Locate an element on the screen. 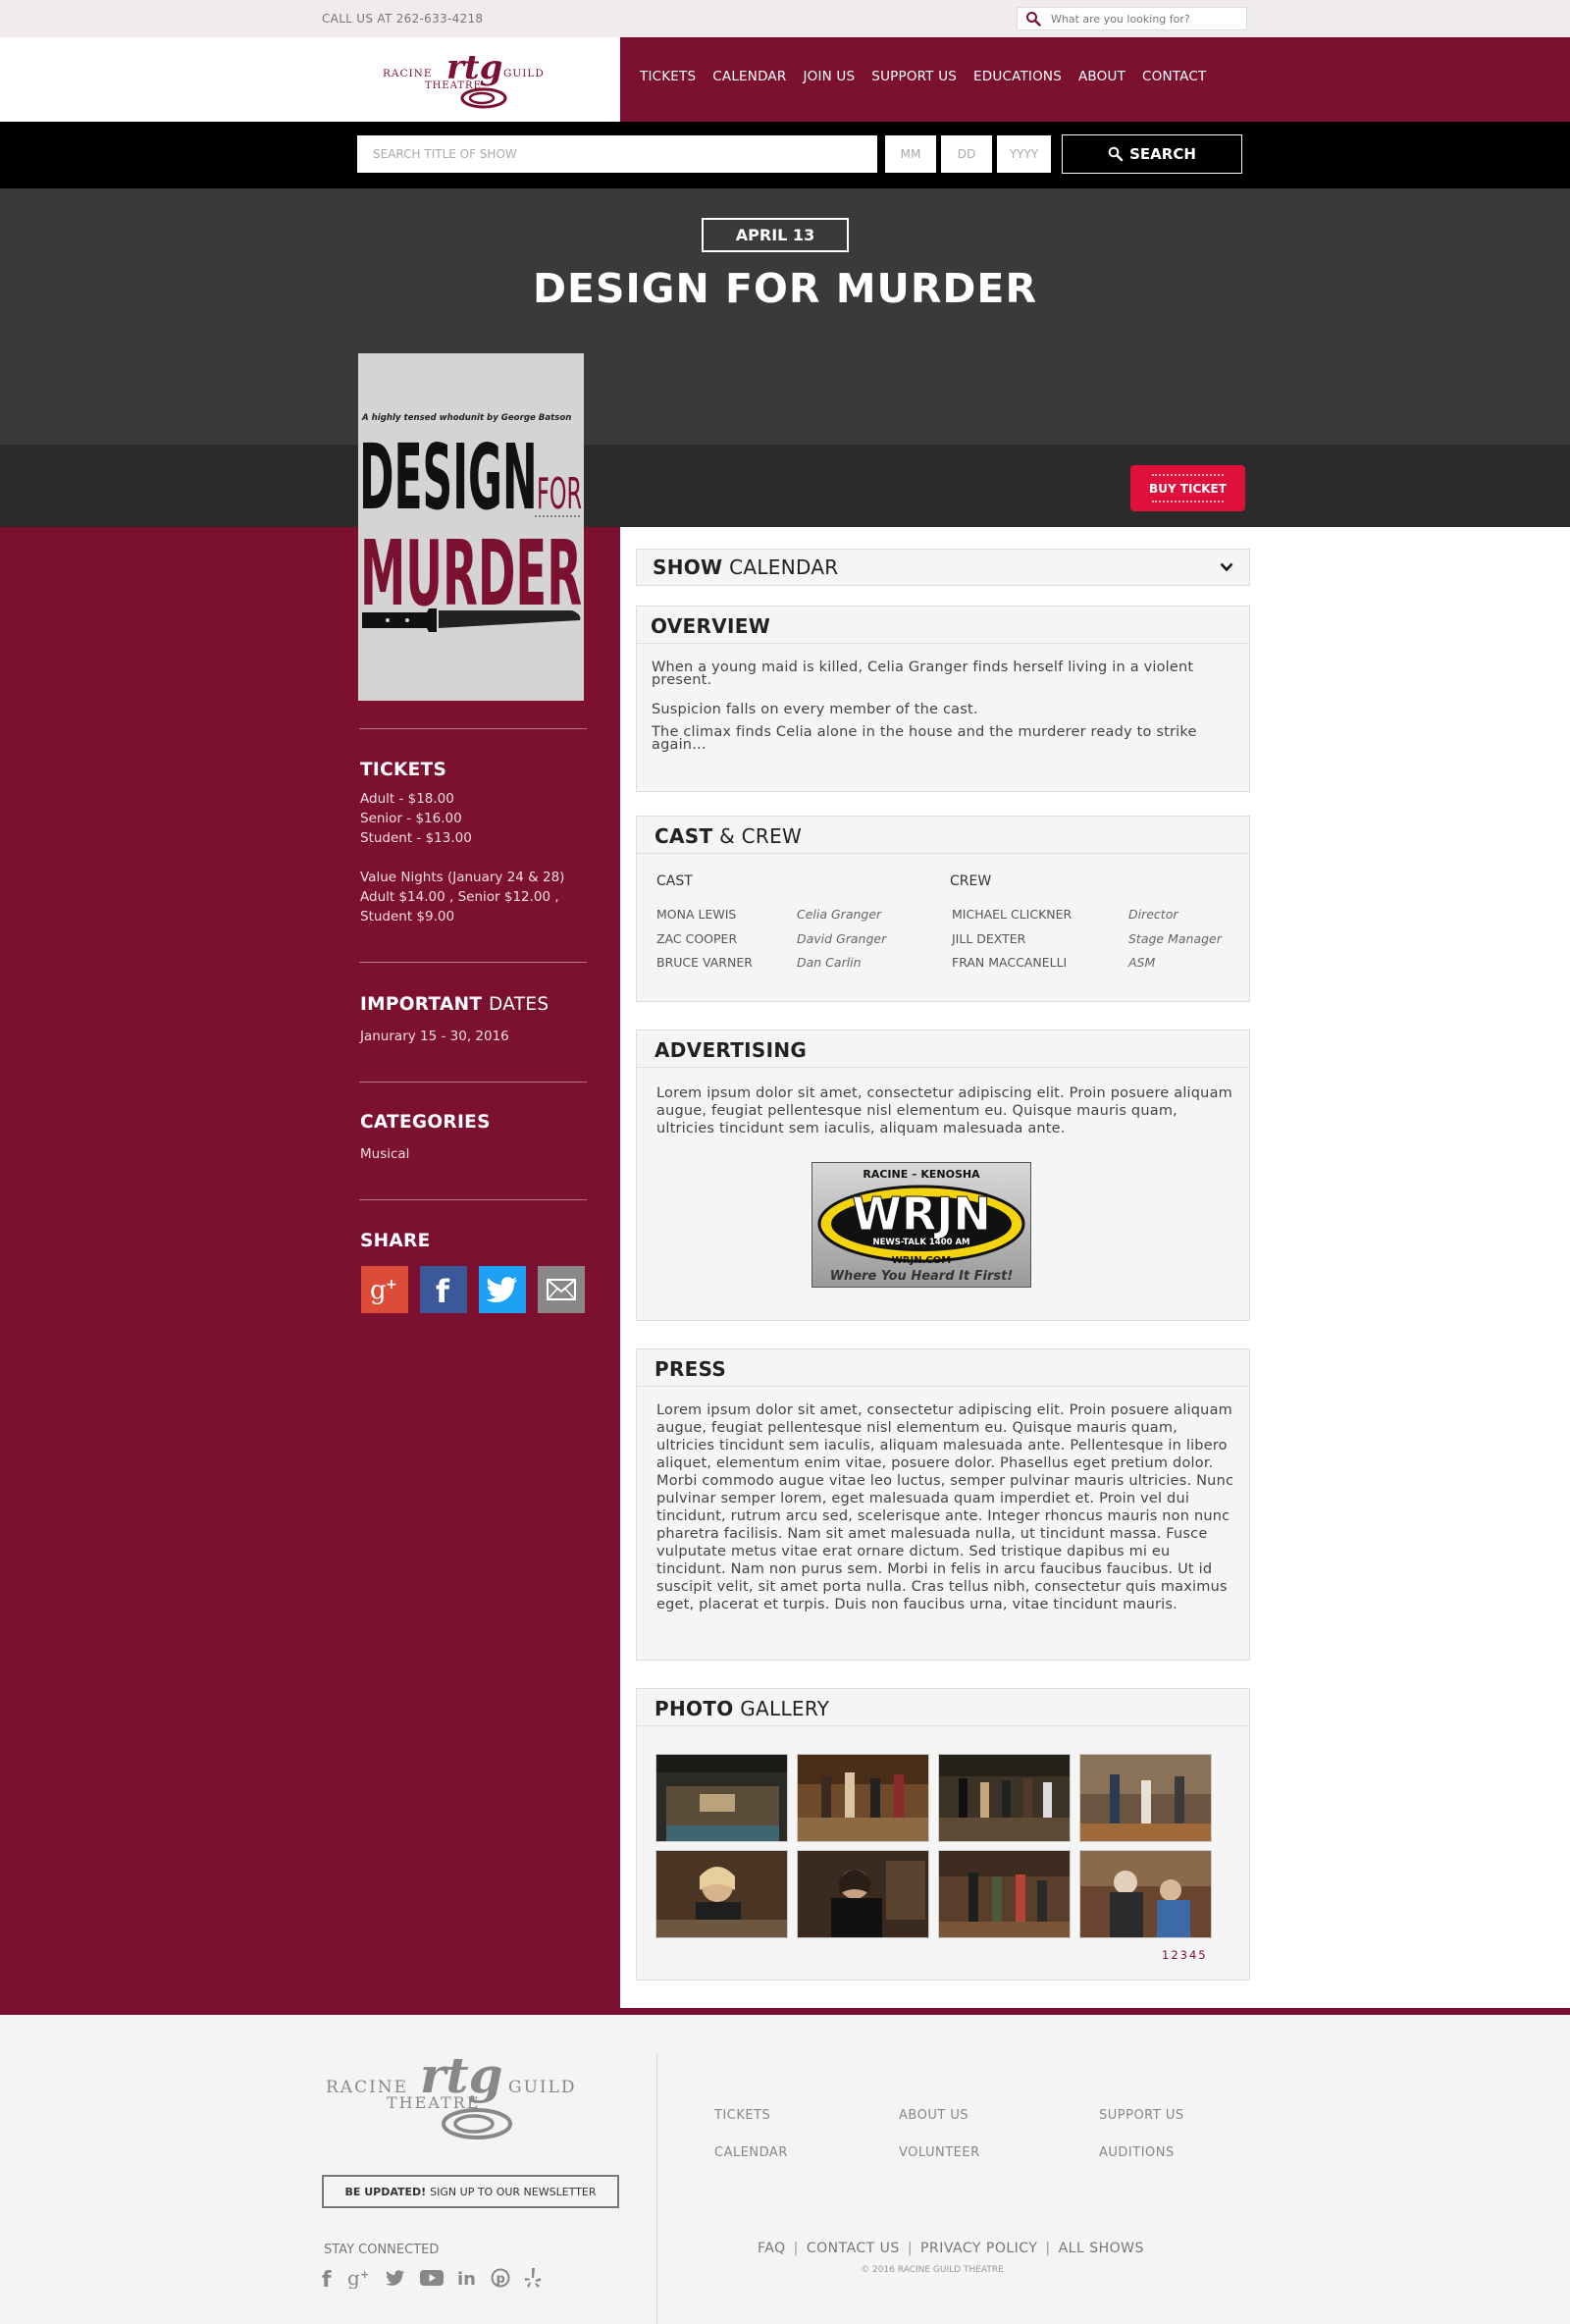 Image resolution: width=1570 pixels, height=2324 pixels. nav-support-us: SUPPORT US is located at coordinates (914, 77).